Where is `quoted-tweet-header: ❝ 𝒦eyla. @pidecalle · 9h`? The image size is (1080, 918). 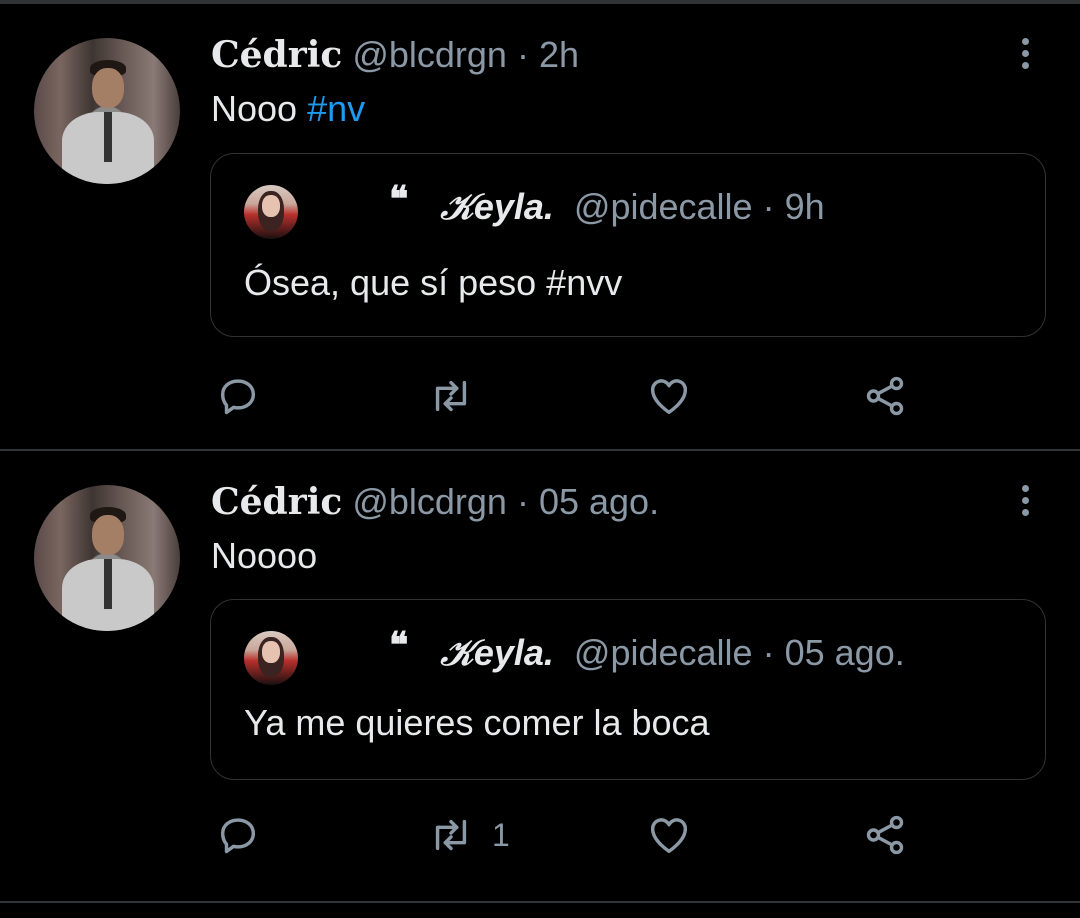 quoted-tweet-header: ❝ 𝒦eyla. @pidecalle · 9h is located at coordinates (607, 203).